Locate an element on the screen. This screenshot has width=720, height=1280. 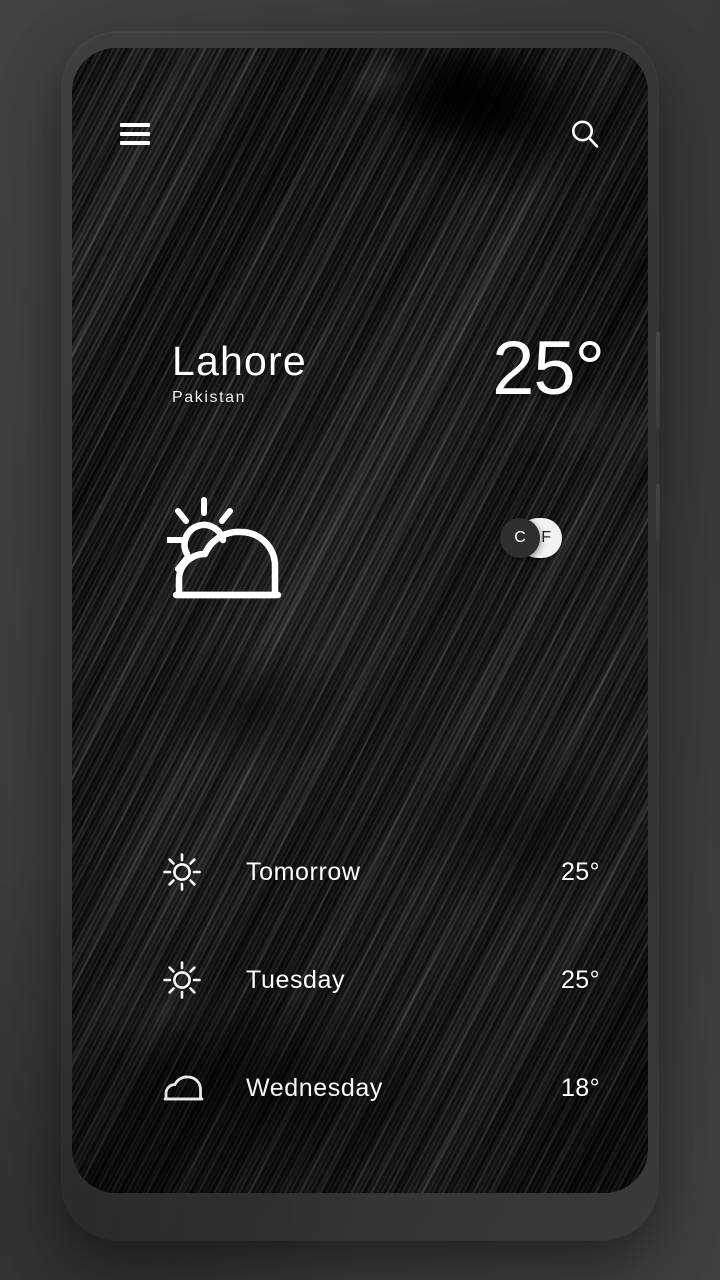
forecast-day-label: Tuesday is located at coordinates (296, 979).